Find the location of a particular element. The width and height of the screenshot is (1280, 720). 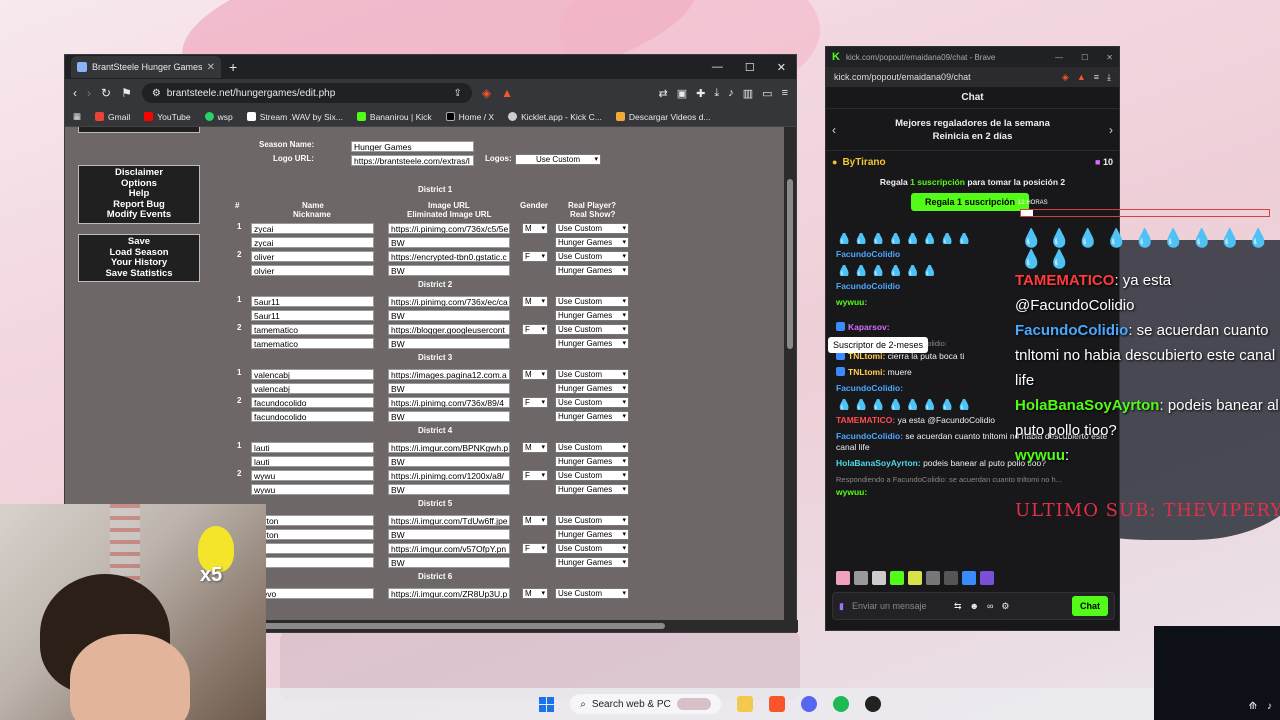

image-url-input: https://blogger.googleusercont is located at coordinates (449, 329).